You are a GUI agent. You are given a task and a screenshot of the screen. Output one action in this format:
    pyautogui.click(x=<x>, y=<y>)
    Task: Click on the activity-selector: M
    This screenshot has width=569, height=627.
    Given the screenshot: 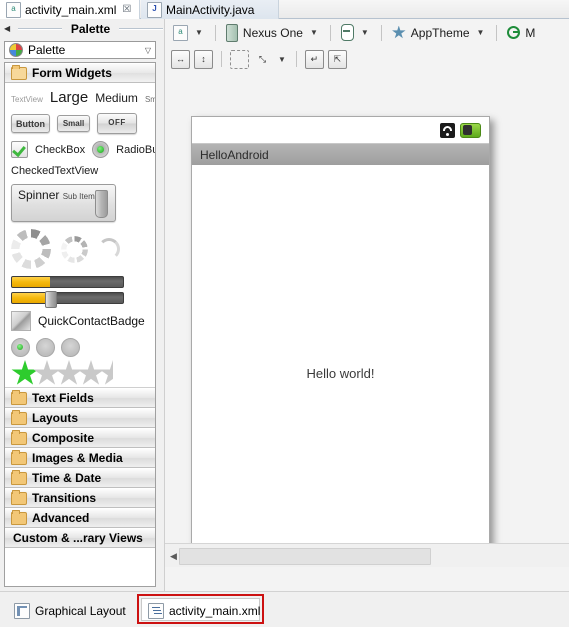 What is the action you would take?
    pyautogui.click(x=521, y=33)
    